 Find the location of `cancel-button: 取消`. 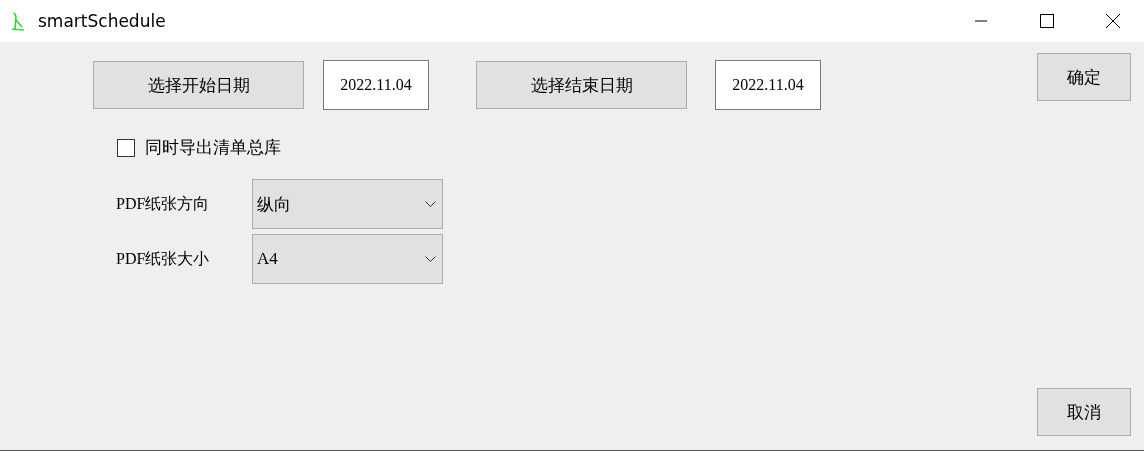

cancel-button: 取消 is located at coordinates (1084, 412).